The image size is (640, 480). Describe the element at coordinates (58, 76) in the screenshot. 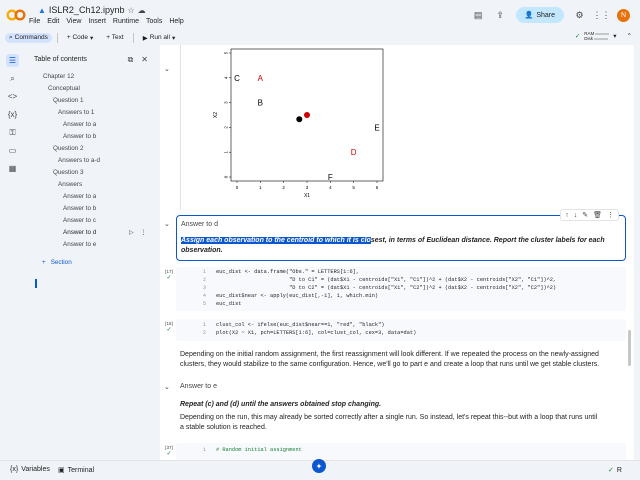

I see `toc-item-chapter-12: Chapter 12` at that location.